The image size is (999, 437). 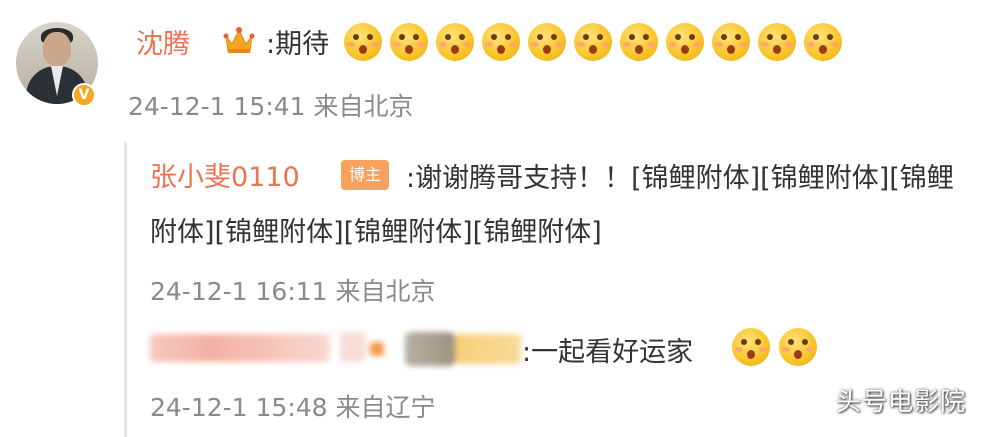 What do you see at coordinates (293, 407) in the screenshot?
I see `reply-2-timestamp: 24-12-1 15:48 来自辽宁` at bounding box center [293, 407].